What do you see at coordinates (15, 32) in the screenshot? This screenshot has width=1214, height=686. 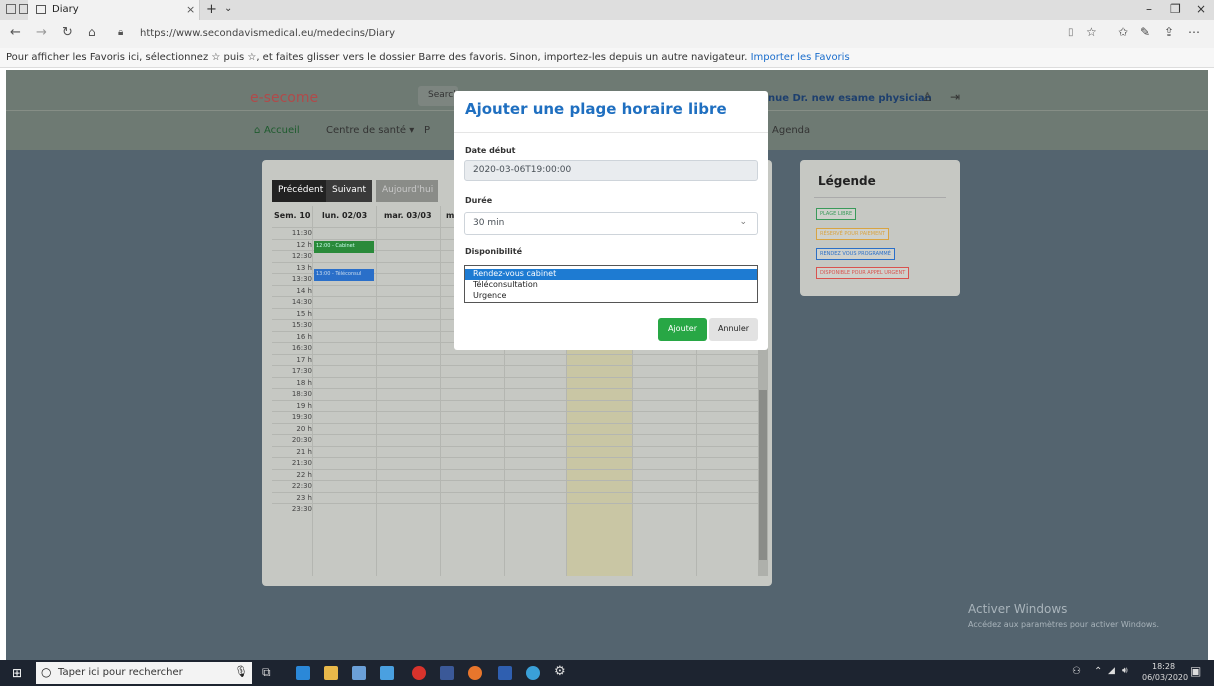 I see `back-icon: ←` at bounding box center [15, 32].